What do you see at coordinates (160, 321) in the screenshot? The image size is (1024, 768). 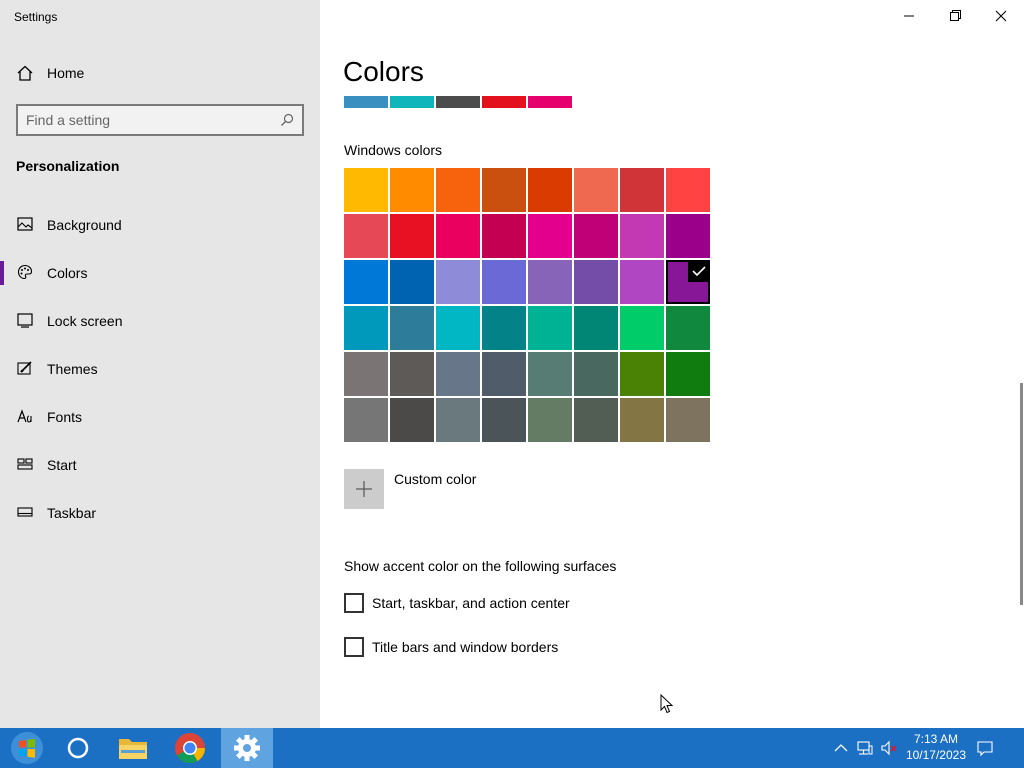 I see `sidebar-item-lock-screen: Lock screen` at bounding box center [160, 321].